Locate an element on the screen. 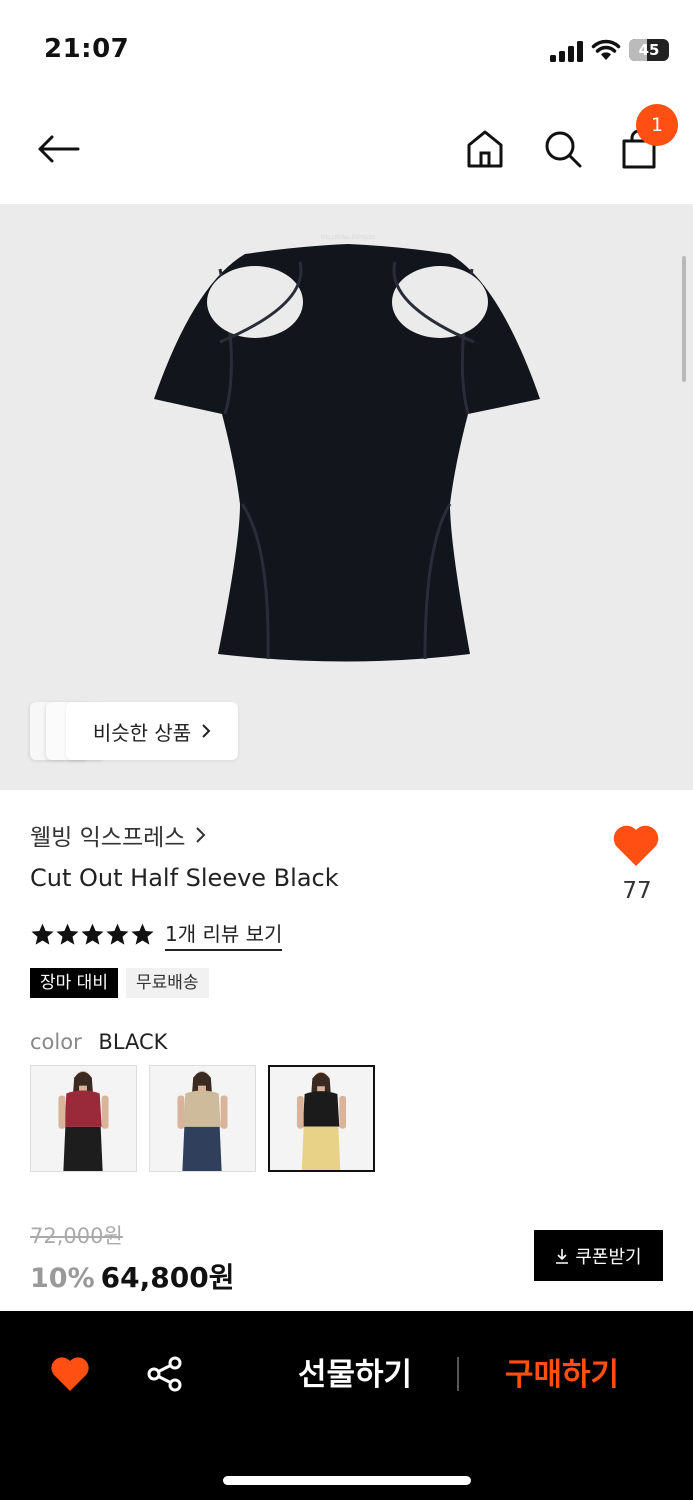 The height and width of the screenshot is (1500, 693). home-icon is located at coordinates (485, 149).